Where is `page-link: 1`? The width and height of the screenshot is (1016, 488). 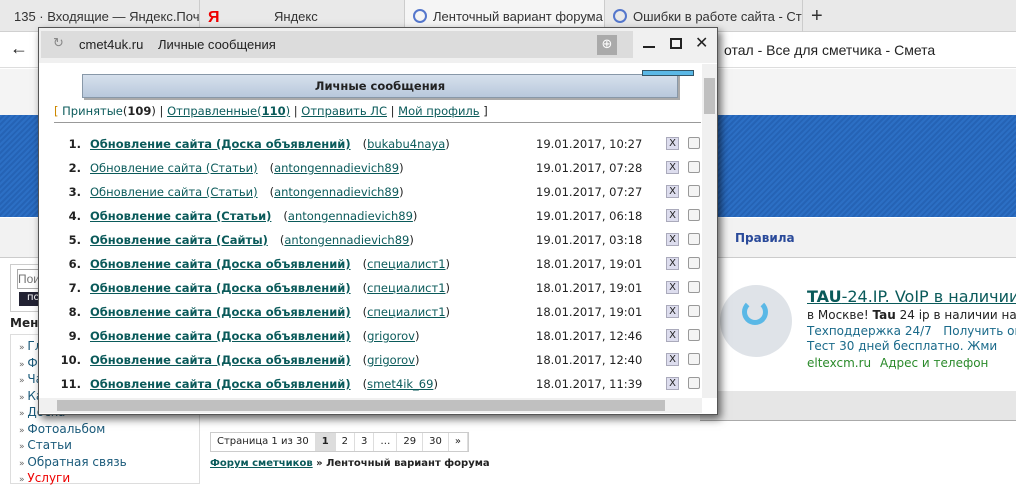 page-link: 1 is located at coordinates (325, 442).